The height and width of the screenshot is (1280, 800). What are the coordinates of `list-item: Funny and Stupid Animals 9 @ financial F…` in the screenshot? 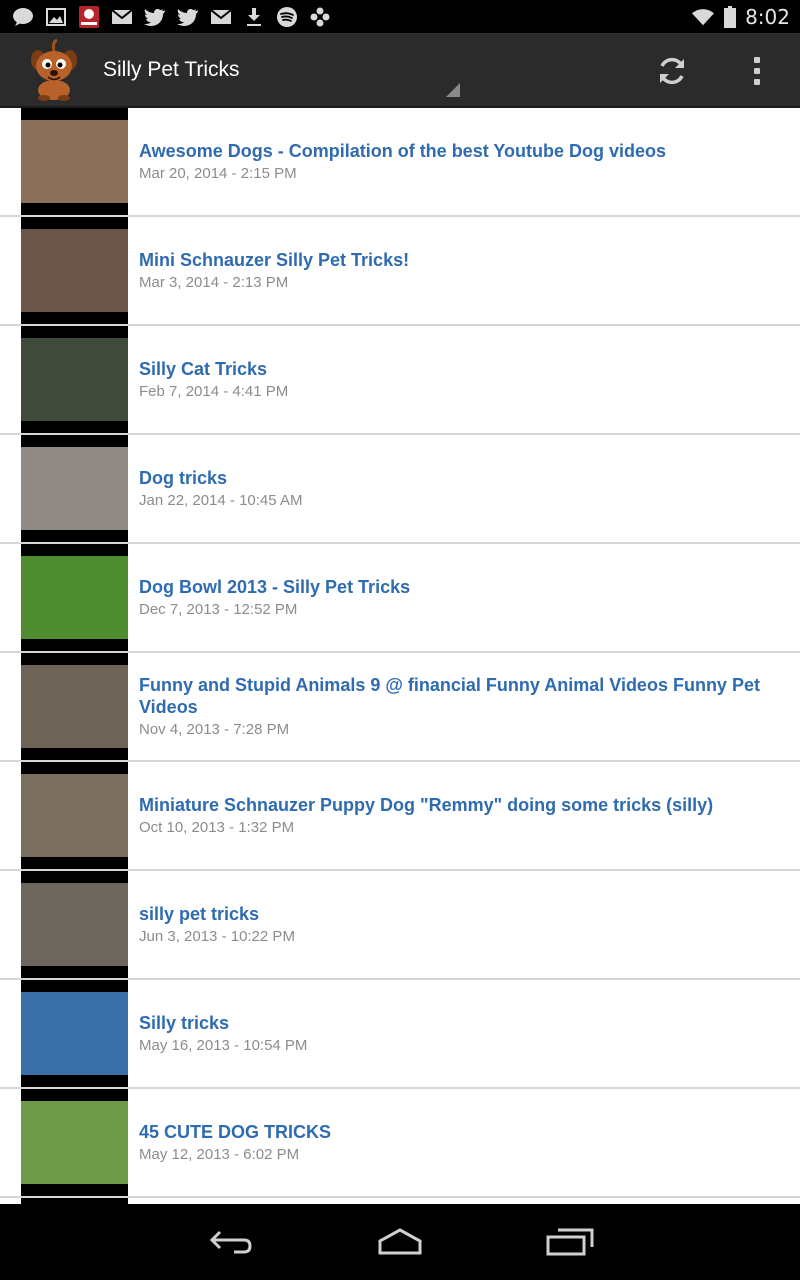 It's located at (400, 707).